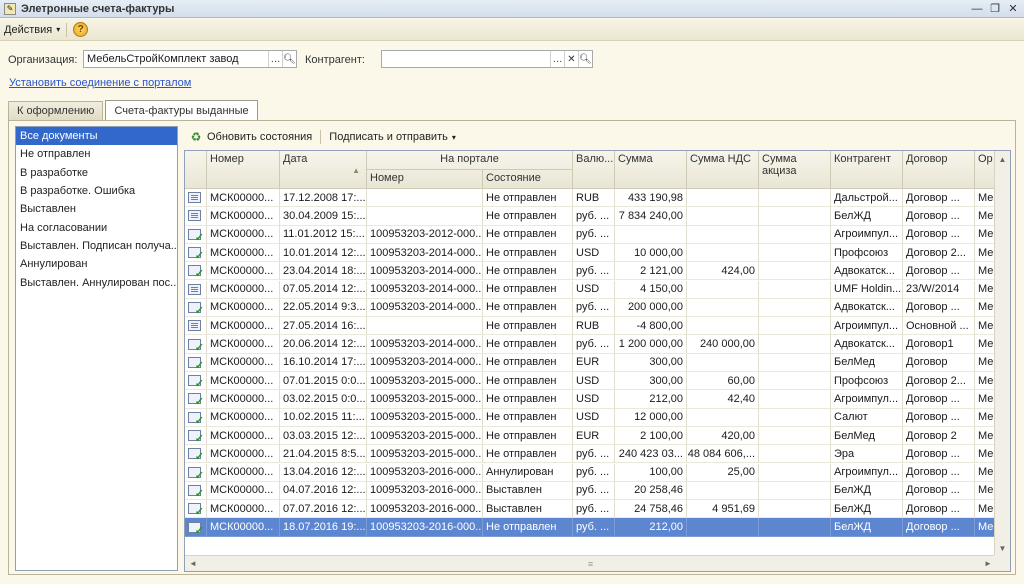 This screenshot has height=584, width=1024. Describe the element at coordinates (196, 170) in the screenshot. I see `icon-column-header` at that location.